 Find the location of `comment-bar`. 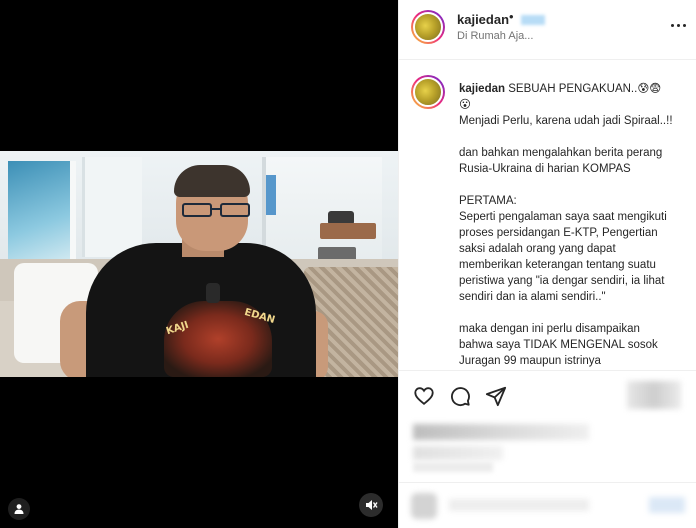

comment-bar is located at coordinates (547, 505).